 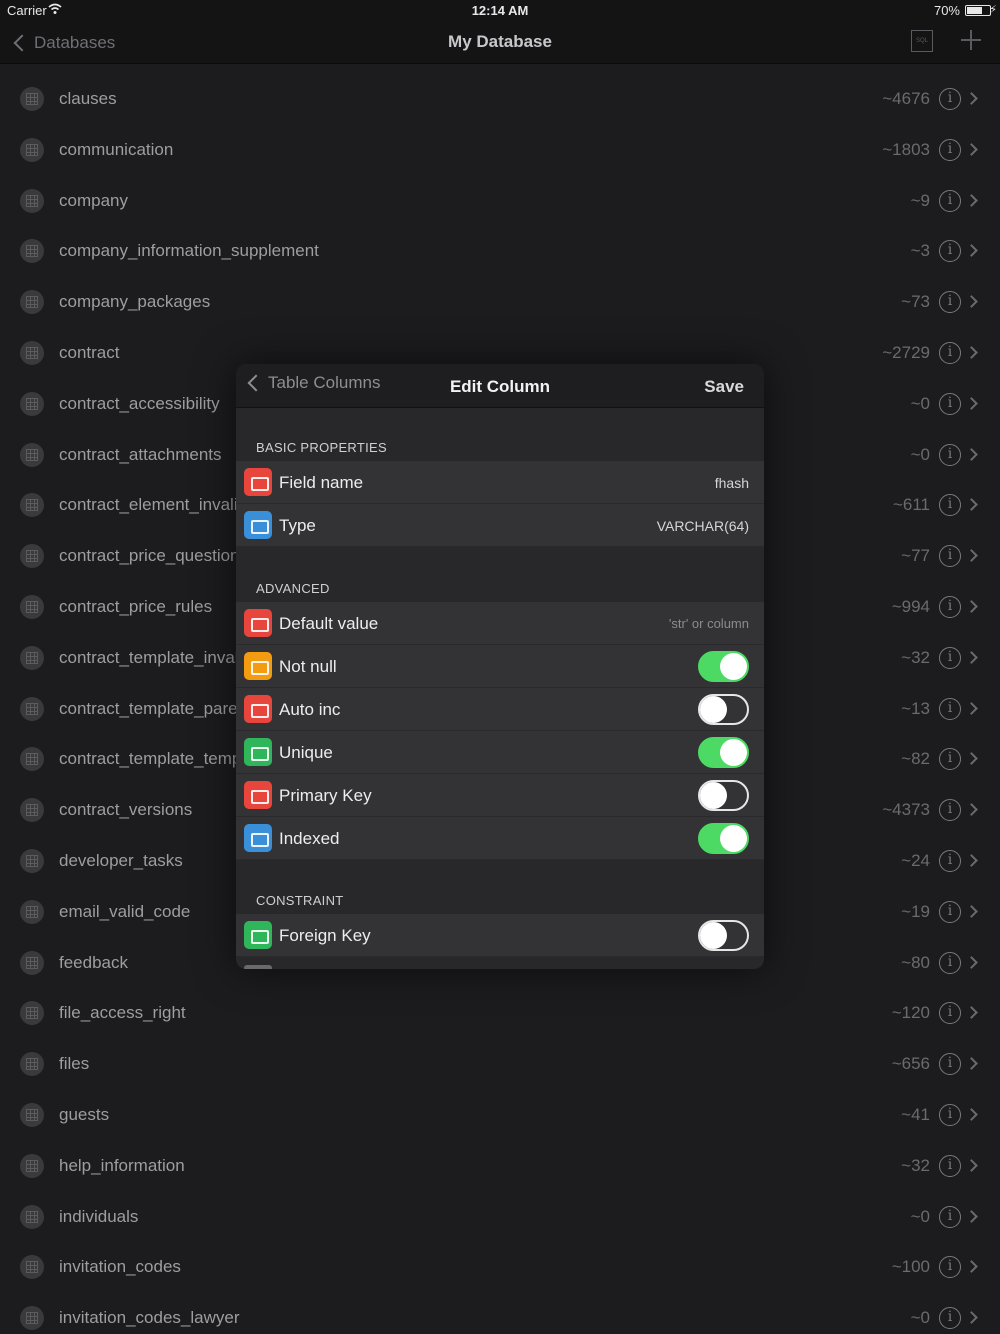 I want to click on row-count: ~80, so click(x=915, y=962).